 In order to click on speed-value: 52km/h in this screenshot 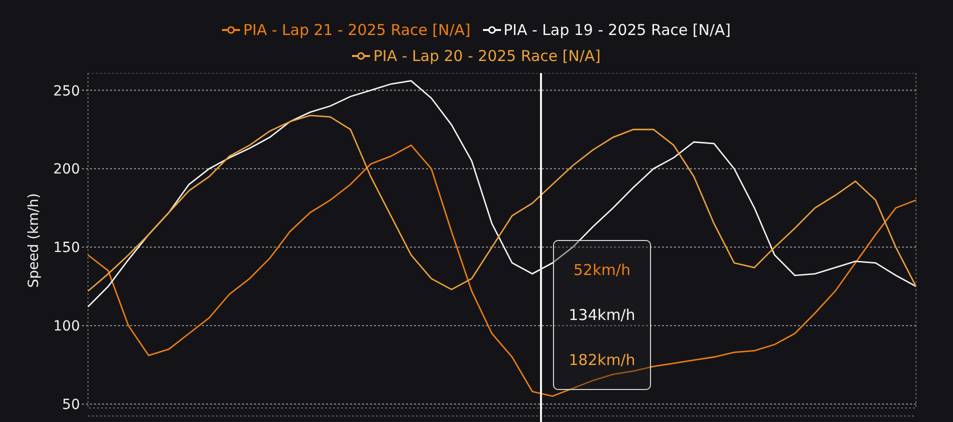, I will do `click(602, 269)`.